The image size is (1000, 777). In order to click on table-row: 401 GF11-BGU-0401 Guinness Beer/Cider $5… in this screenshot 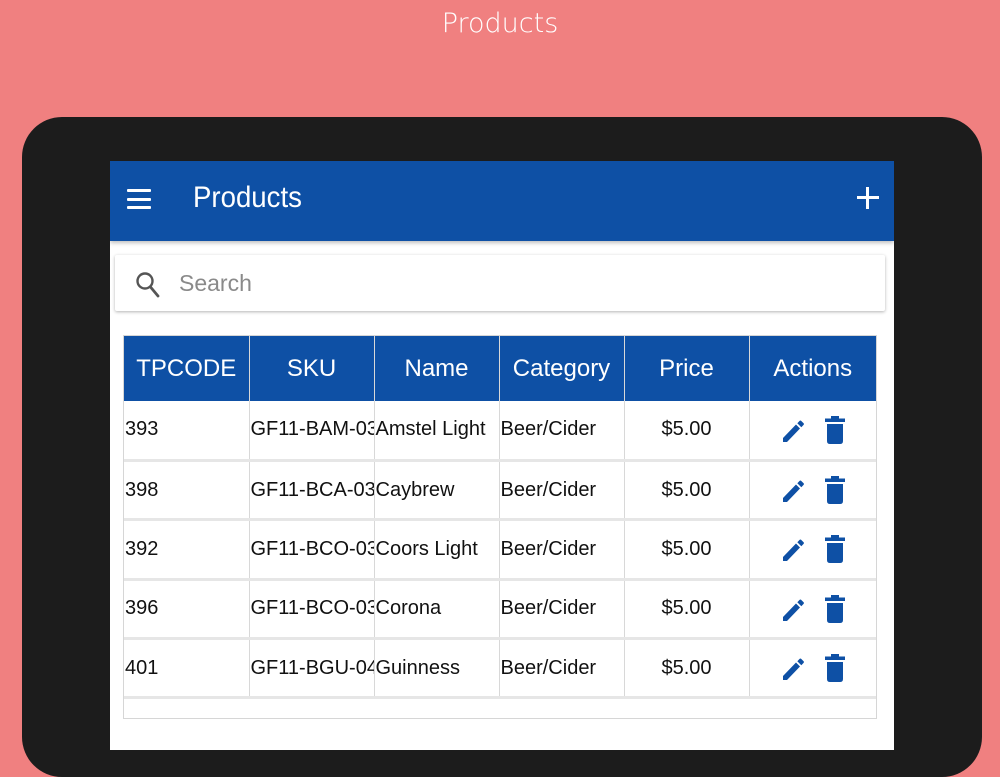, I will do `click(500, 669)`.